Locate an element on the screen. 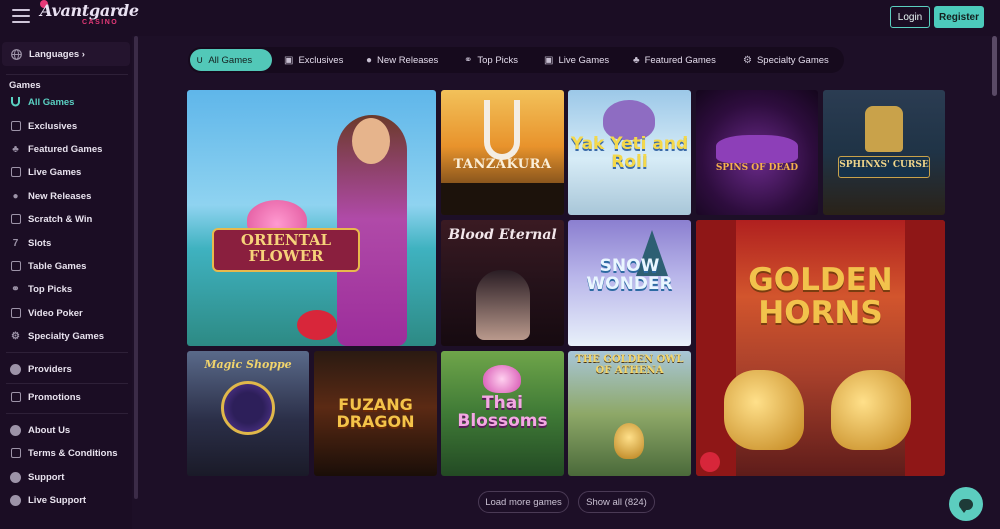 This screenshot has width=1000, height=529. video-poker-icon is located at coordinates (15, 313).